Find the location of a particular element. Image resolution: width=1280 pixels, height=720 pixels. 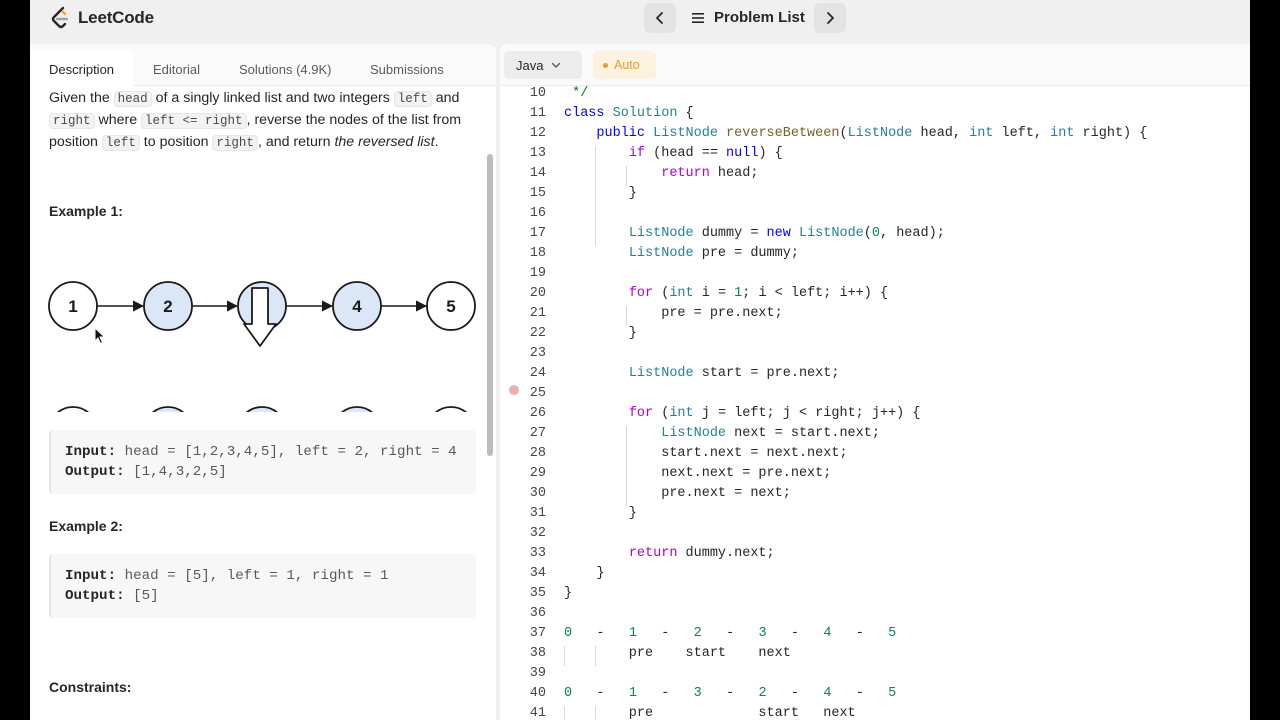

line-number: 19 is located at coordinates (537, 273).